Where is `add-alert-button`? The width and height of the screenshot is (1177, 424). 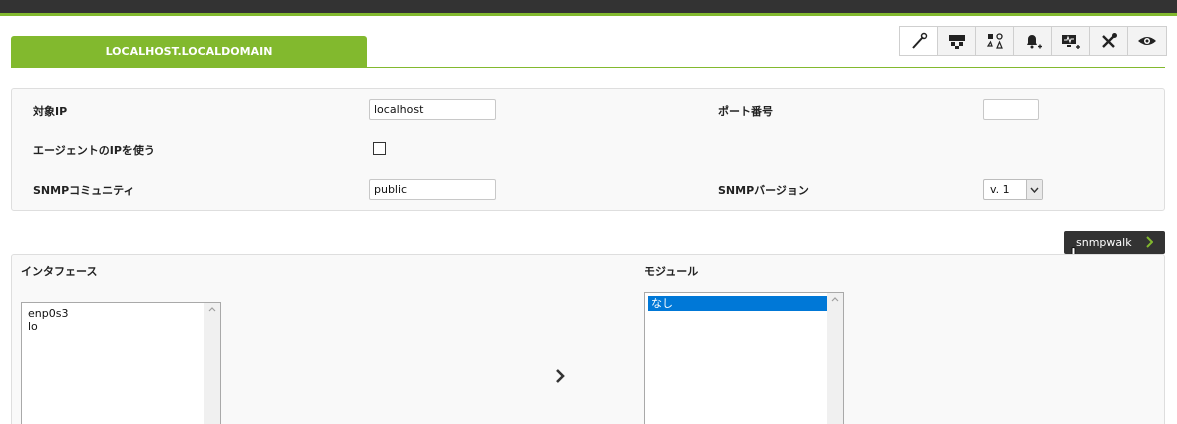 add-alert-button is located at coordinates (1033, 41).